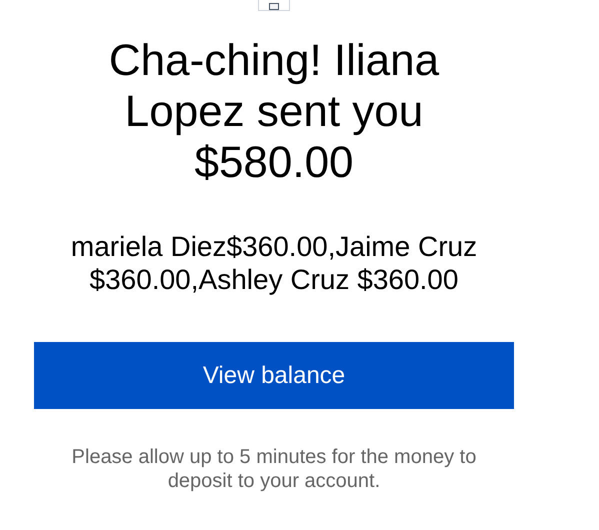  I want to click on broken-image-icon, so click(274, 5).